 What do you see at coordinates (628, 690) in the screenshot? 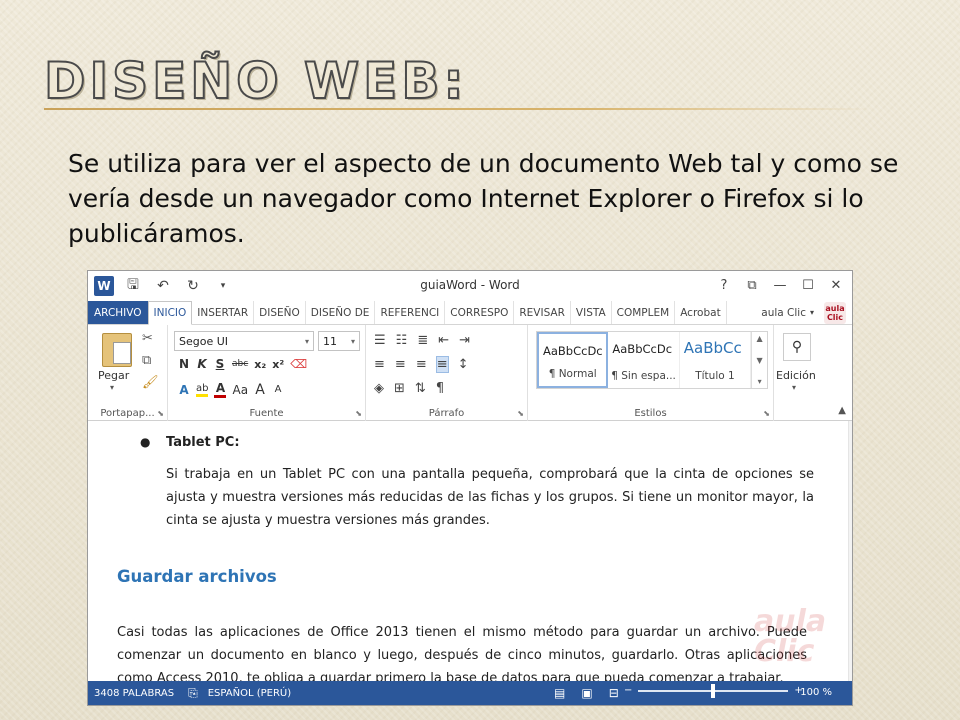
I see `zoom-out-icon: −` at bounding box center [628, 690].